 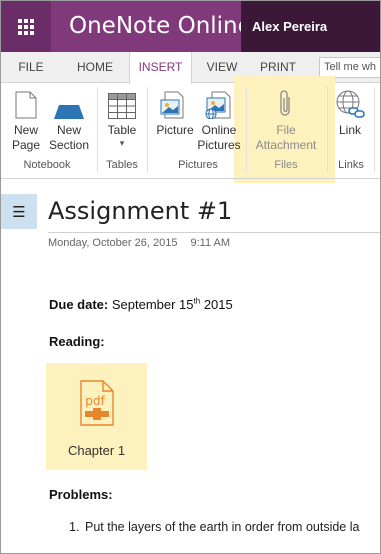 What do you see at coordinates (351, 165) in the screenshot?
I see `group-label-links: Links` at bounding box center [351, 165].